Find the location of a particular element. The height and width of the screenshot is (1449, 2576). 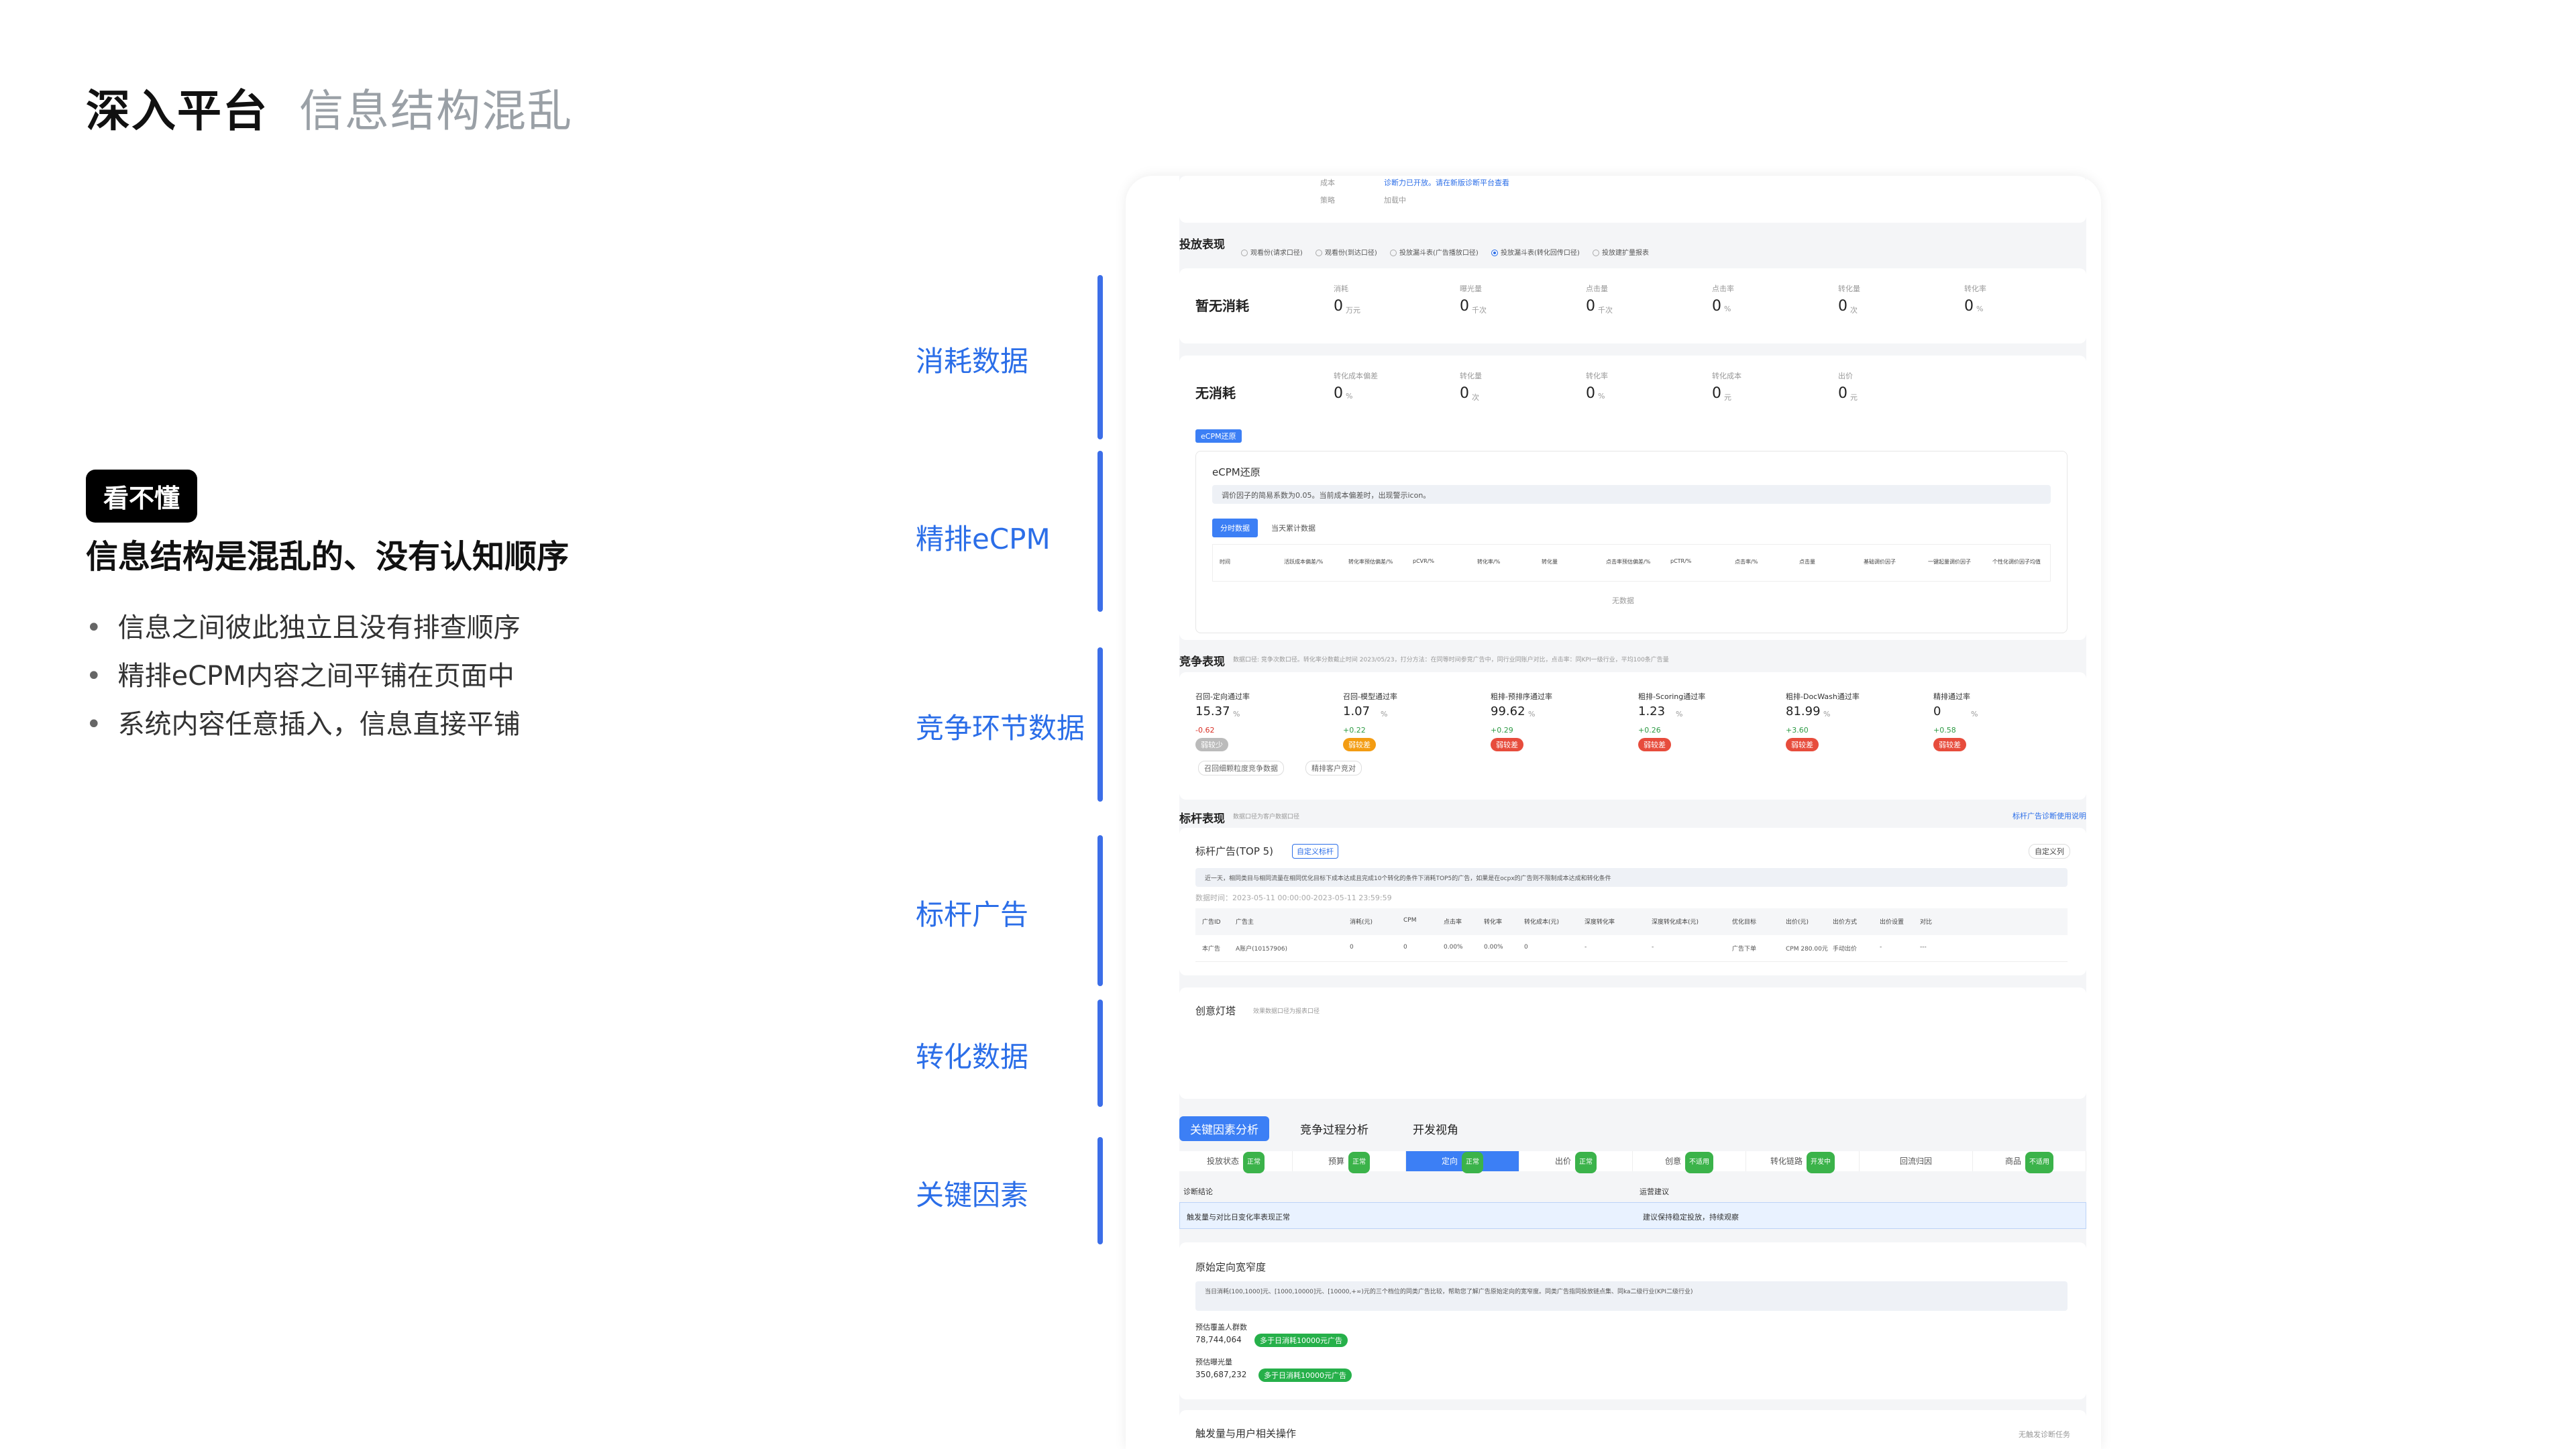

custom-benchmark-button: 自定义标杆 is located at coordinates (1315, 851).